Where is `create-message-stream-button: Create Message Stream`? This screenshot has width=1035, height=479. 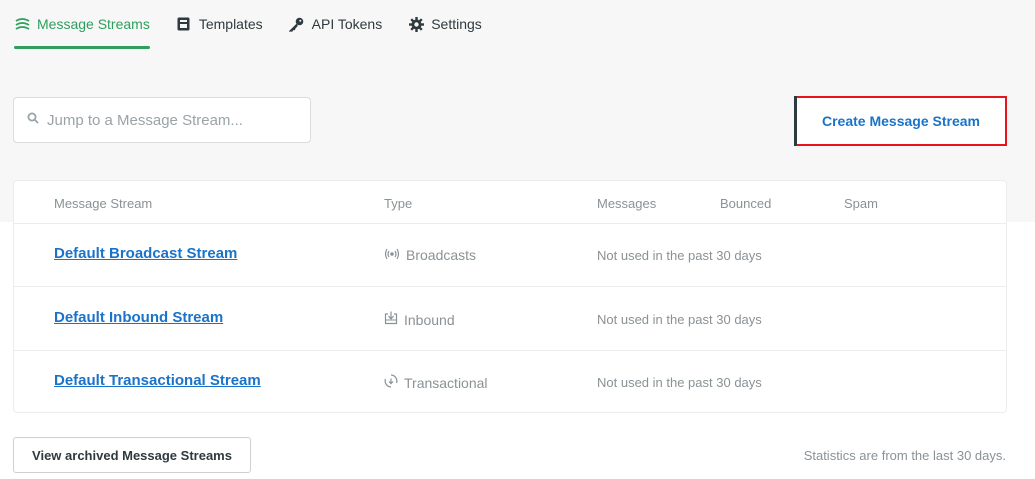 create-message-stream-button: Create Message Stream is located at coordinates (900, 121).